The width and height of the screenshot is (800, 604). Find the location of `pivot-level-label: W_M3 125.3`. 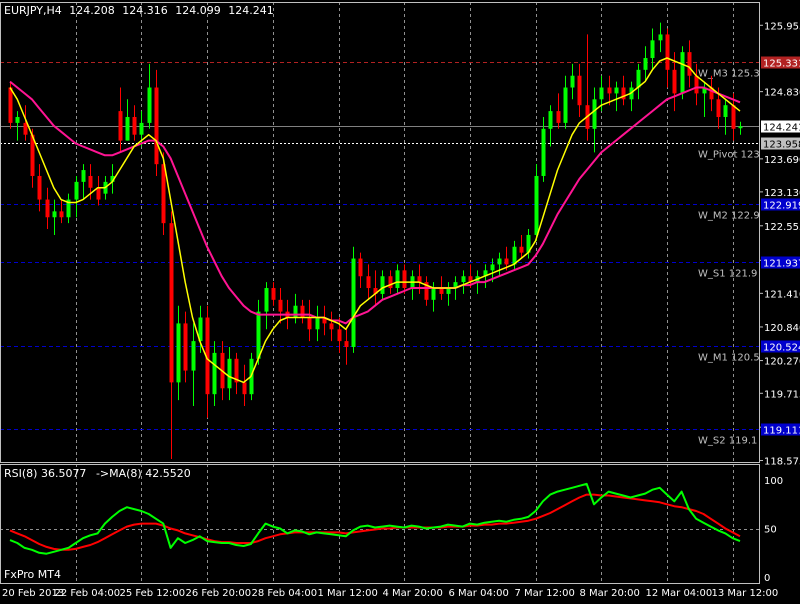

pivot-level-label: W_M3 125.3 is located at coordinates (729, 74).